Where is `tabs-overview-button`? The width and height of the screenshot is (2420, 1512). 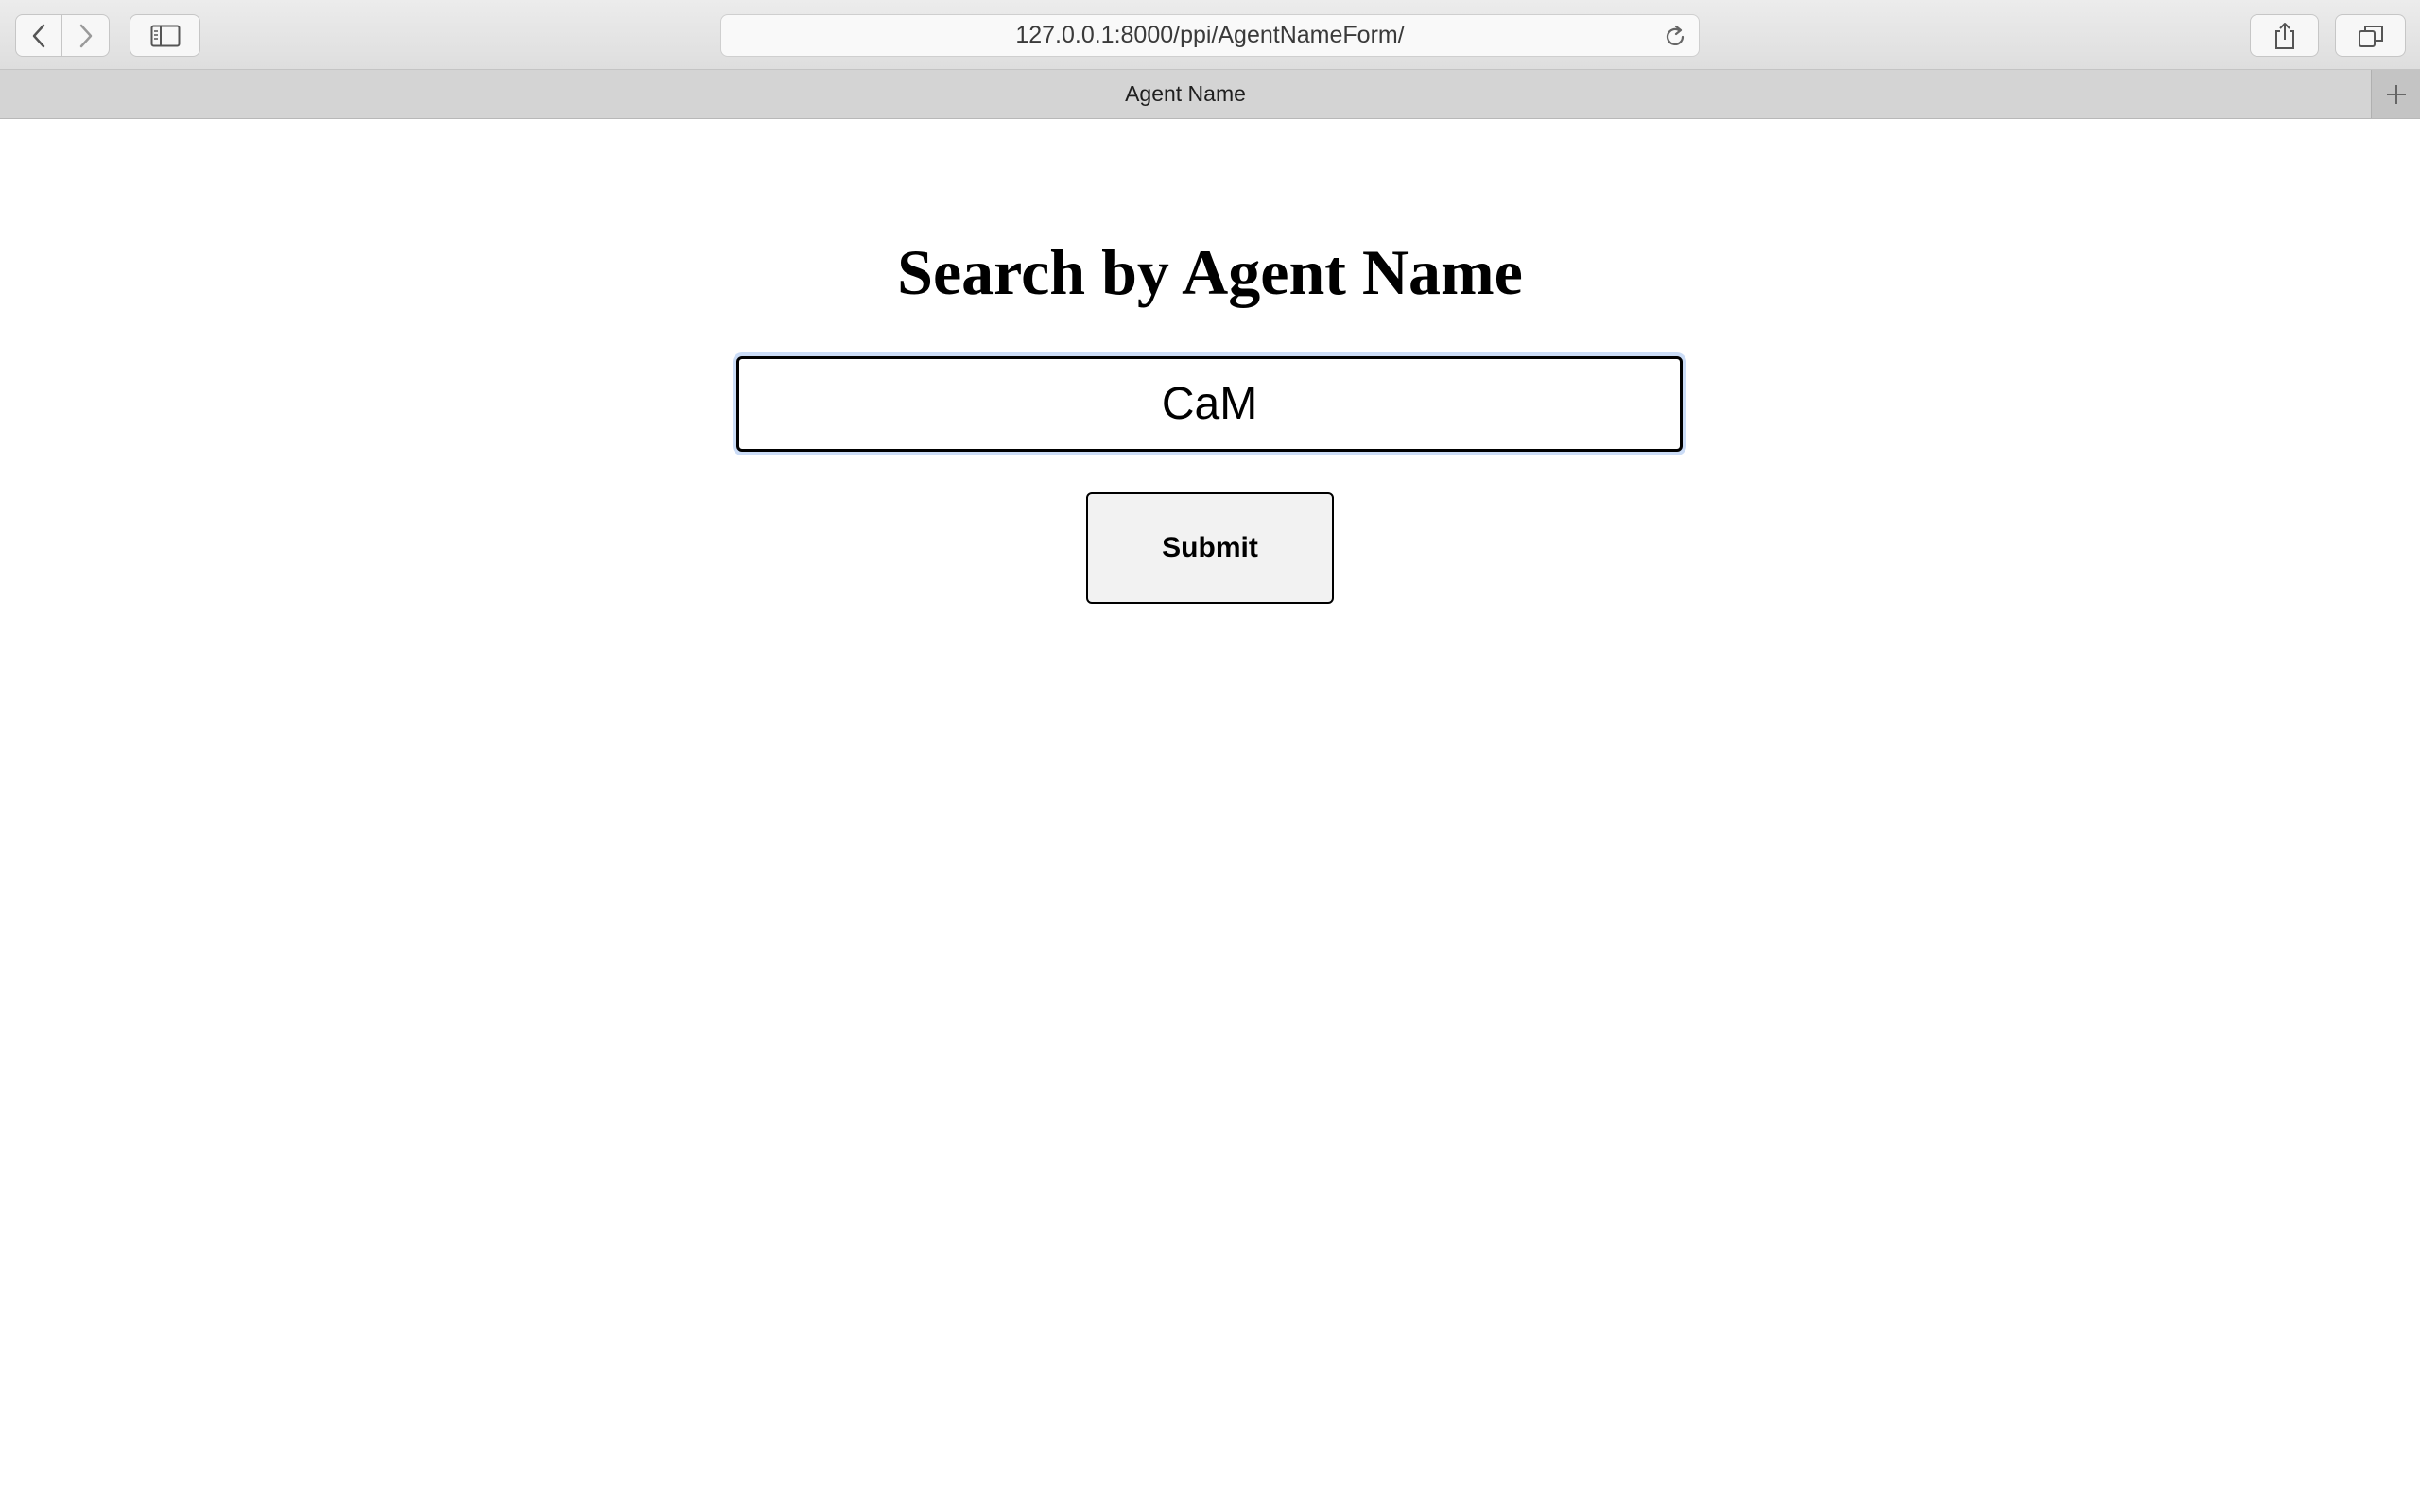
tabs-overview-button is located at coordinates (2370, 35).